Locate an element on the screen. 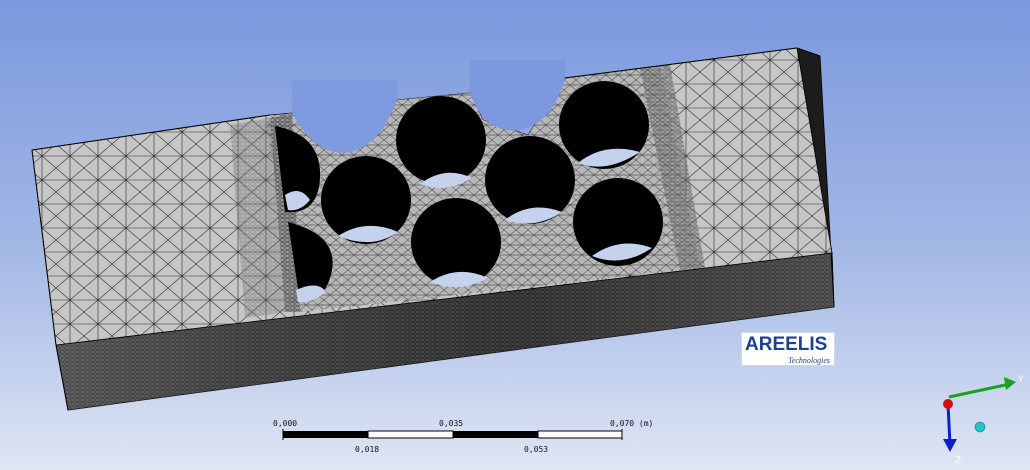 Image resolution: width=1030 pixels, height=470 pixels. scale-label-070: 0,070 (m) is located at coordinates (632, 423).